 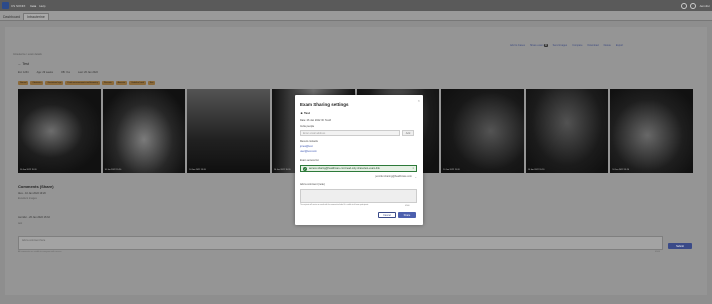 I want to click on commenter-note: Excellent images, so click(x=27, y=198).